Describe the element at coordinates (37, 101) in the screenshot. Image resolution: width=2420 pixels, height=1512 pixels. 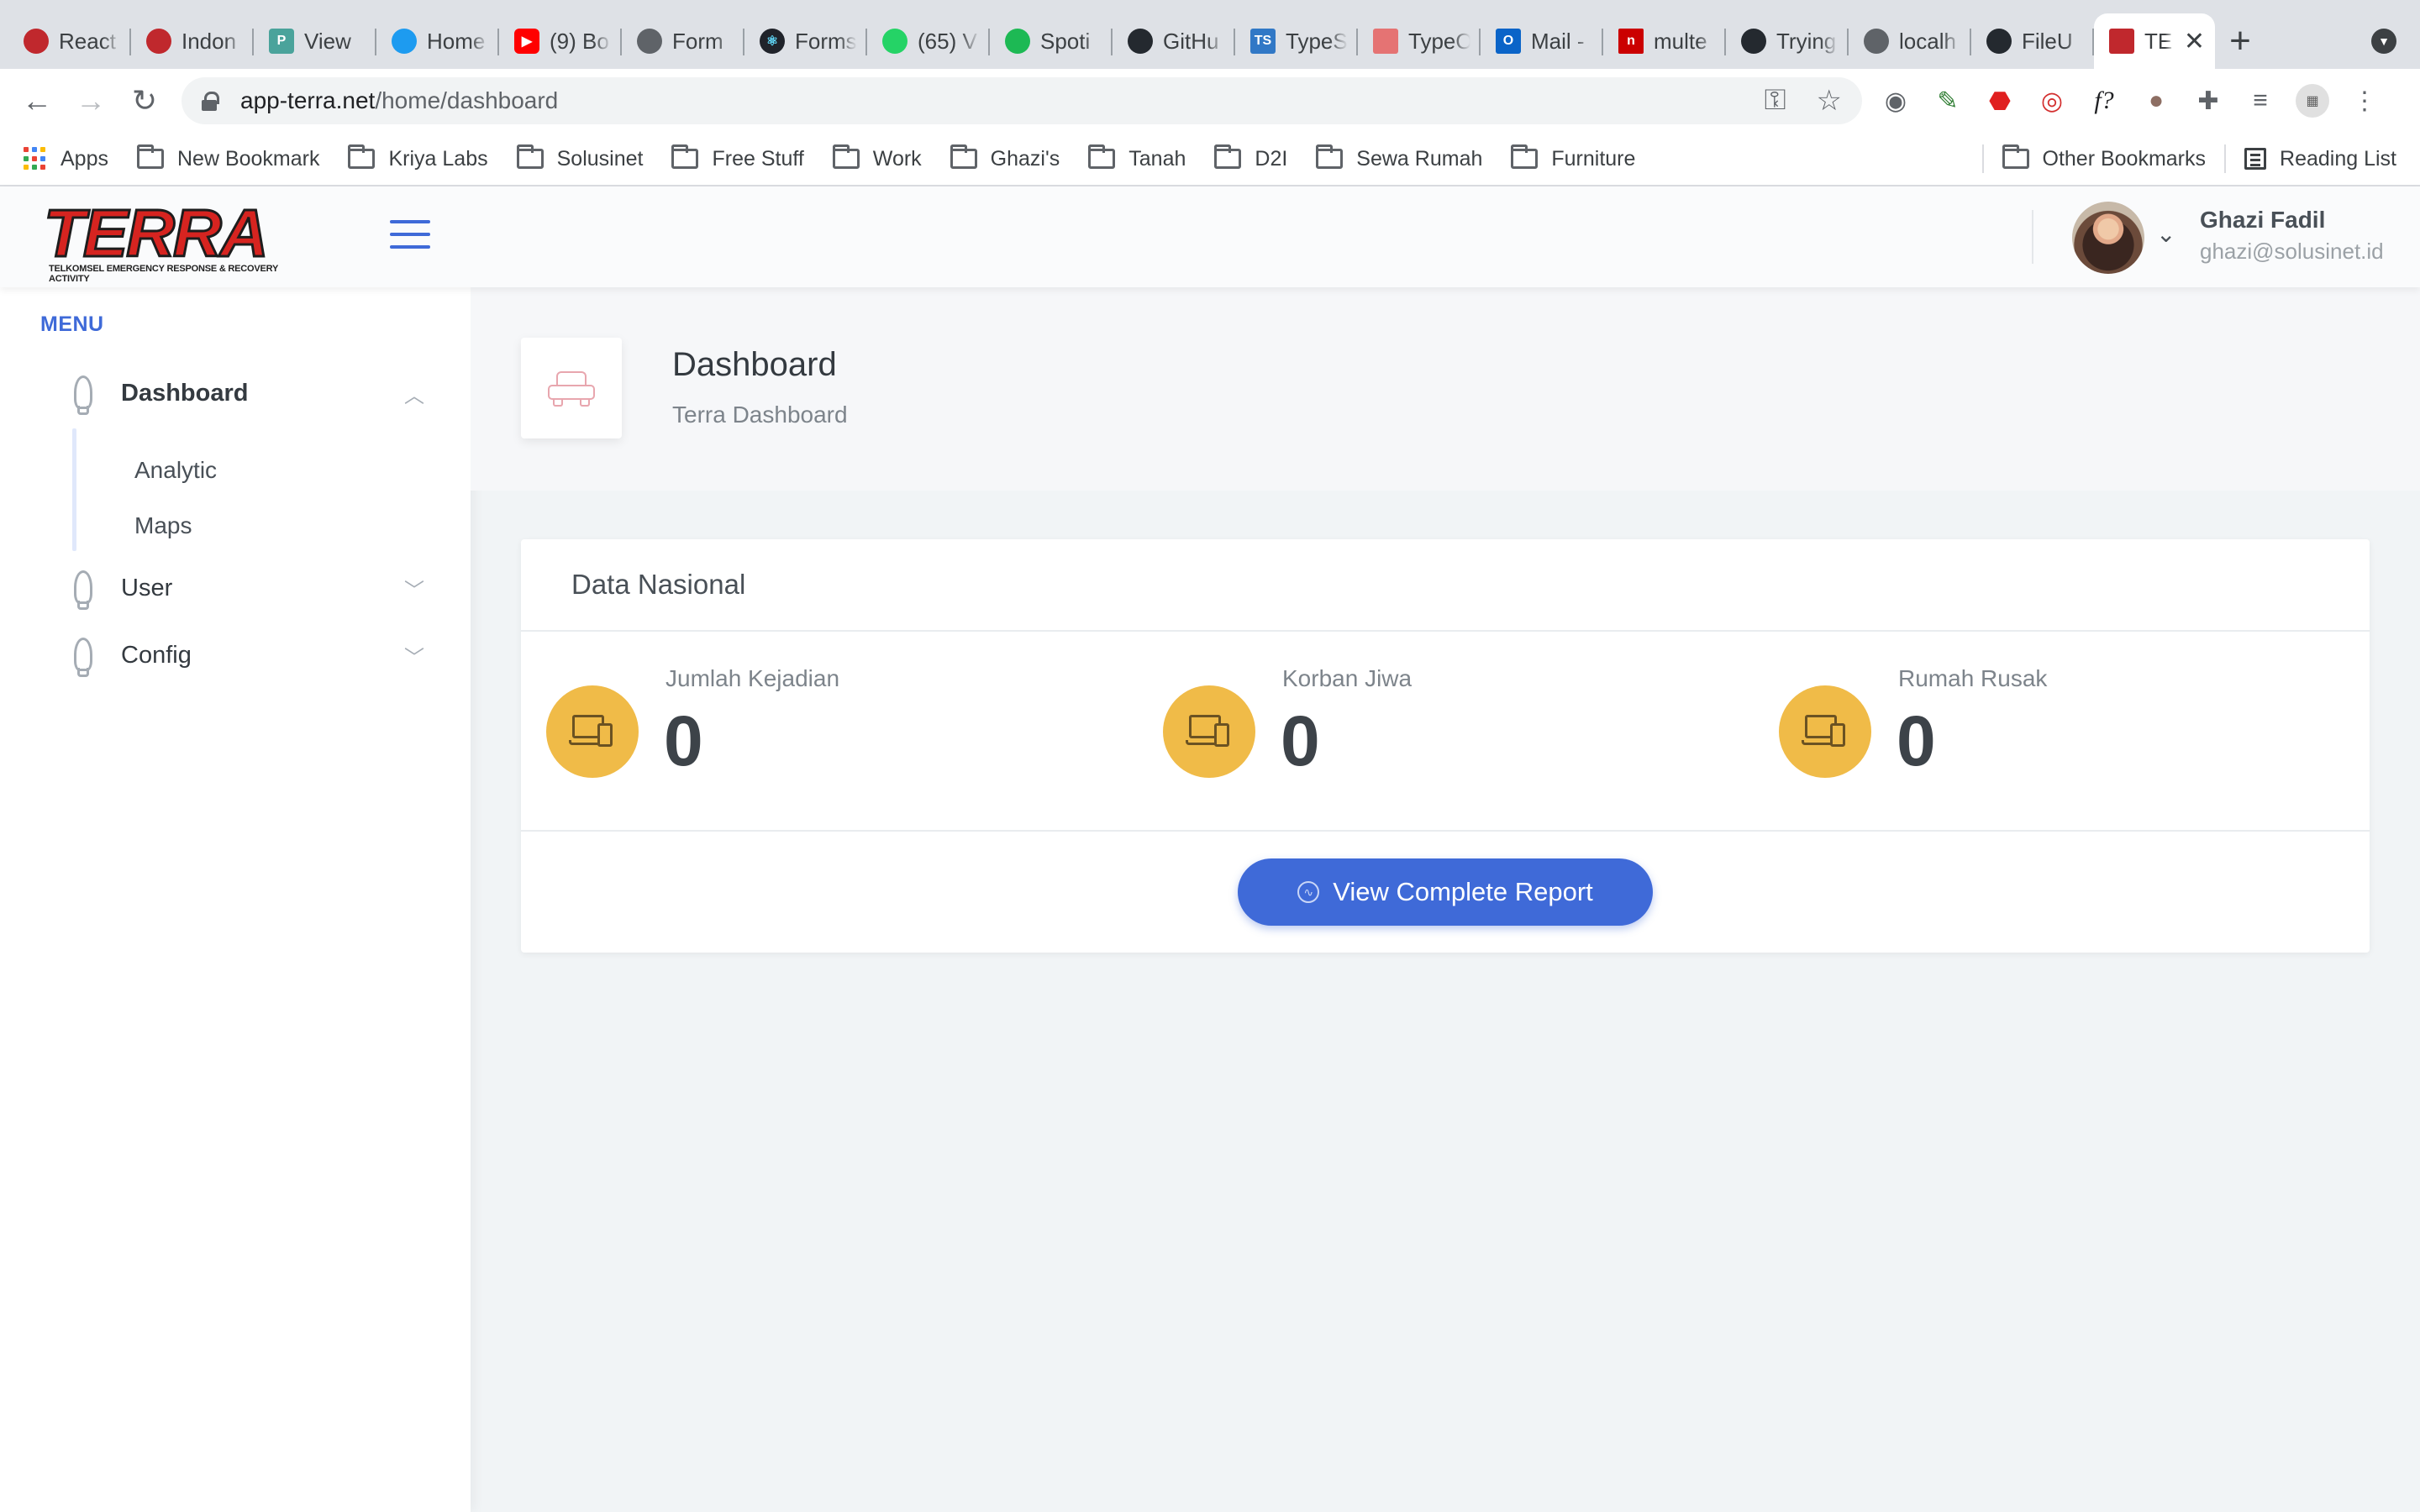
I see `back-icon: ←` at that location.